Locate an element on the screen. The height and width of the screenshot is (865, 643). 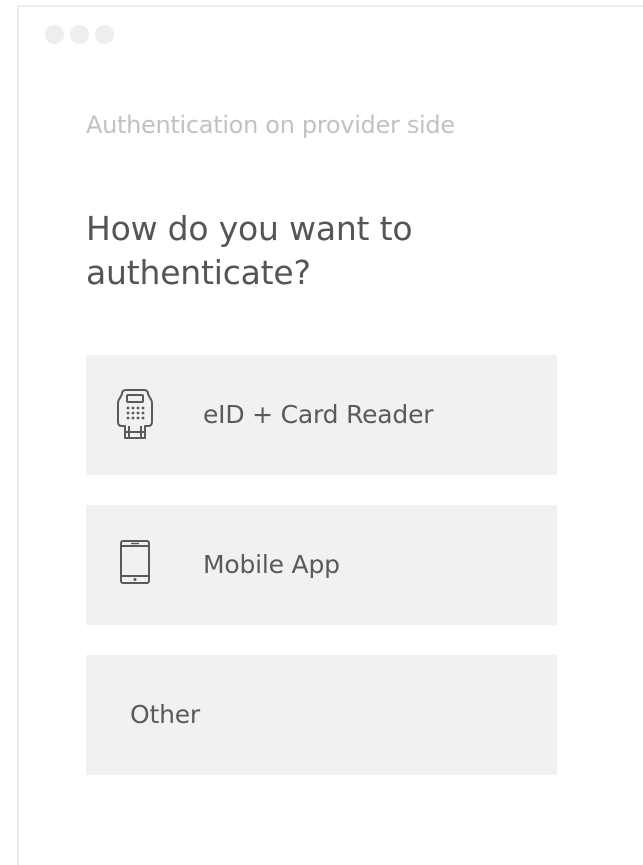
window-controls is located at coordinates (79, 34).